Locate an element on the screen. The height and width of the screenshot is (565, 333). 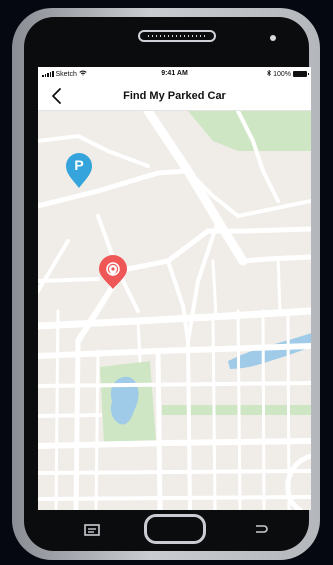
battery-icon is located at coordinates (301, 74).